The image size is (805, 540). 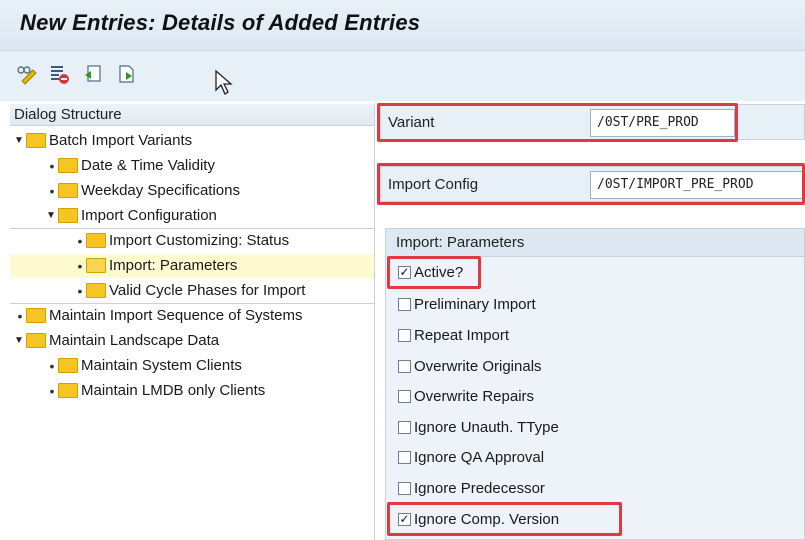 I want to click on tree-item-maintain-import-sequence: • Maintain Import Sequence of Systems, so click(x=158, y=316).